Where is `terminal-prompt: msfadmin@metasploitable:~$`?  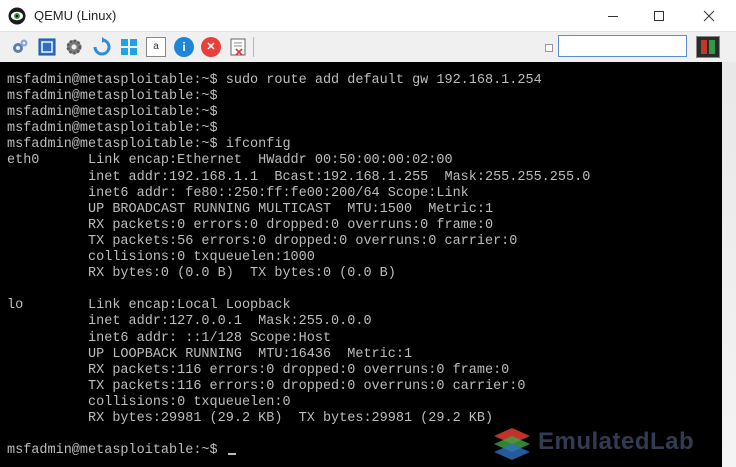 terminal-prompt: msfadmin@metasploitable:~$ is located at coordinates (116, 451).